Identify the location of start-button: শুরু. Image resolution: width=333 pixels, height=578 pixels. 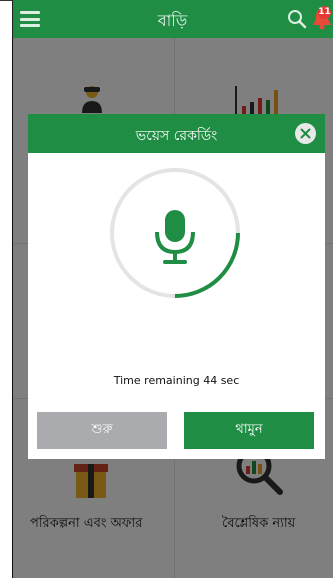
(102, 430).